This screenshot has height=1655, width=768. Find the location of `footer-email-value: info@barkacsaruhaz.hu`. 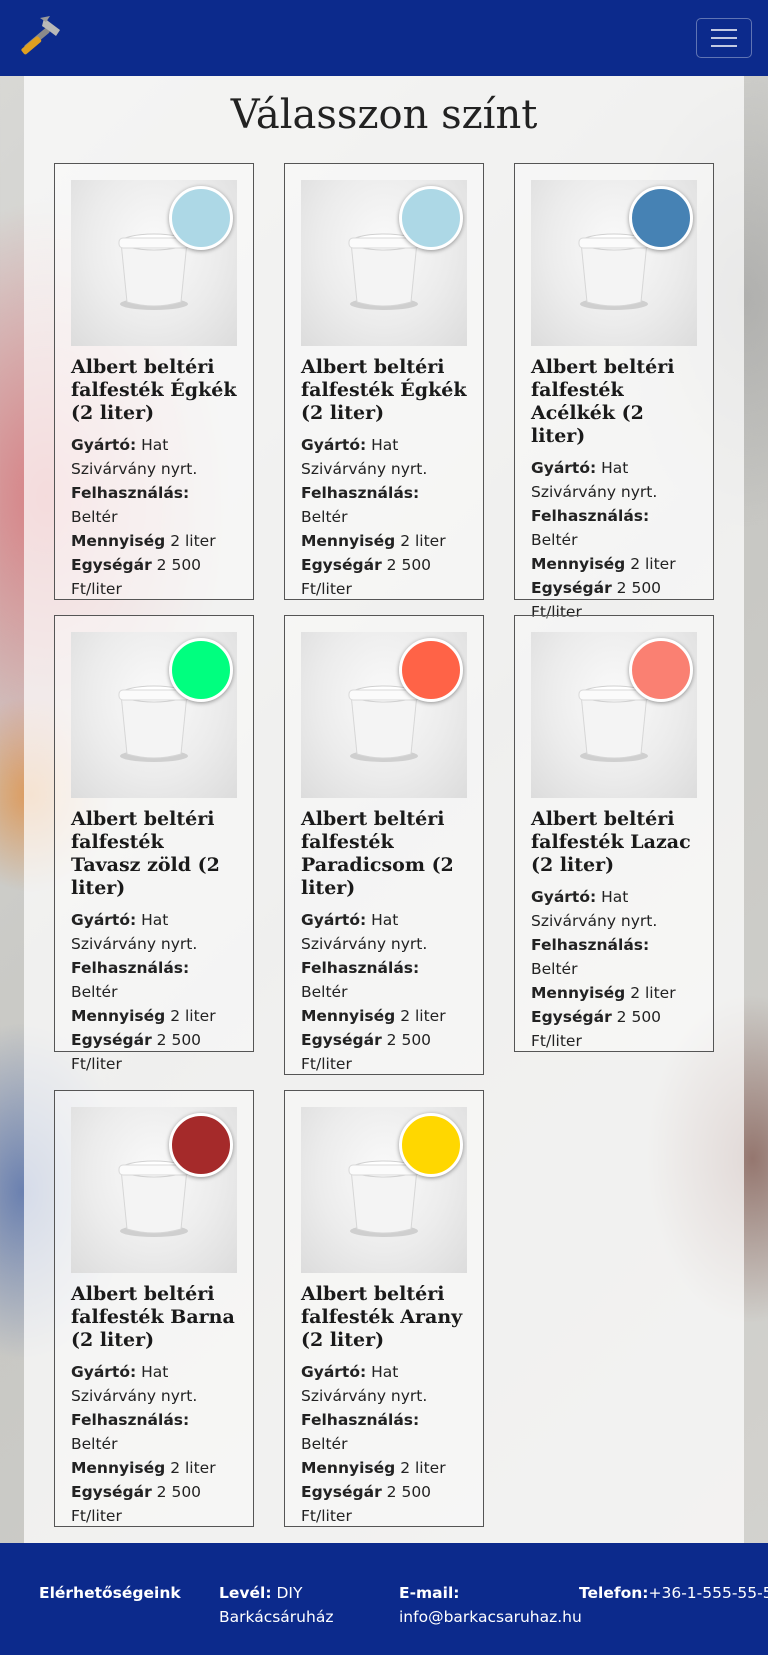

footer-email-value: info@barkacsaruhaz.hu is located at coordinates (490, 1617).